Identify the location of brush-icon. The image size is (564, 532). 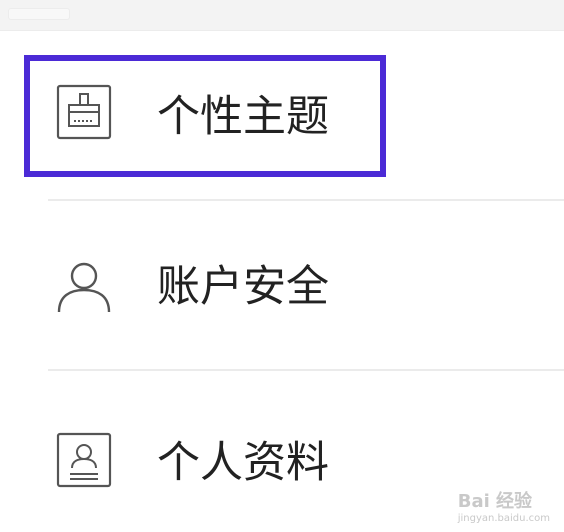
(84, 112).